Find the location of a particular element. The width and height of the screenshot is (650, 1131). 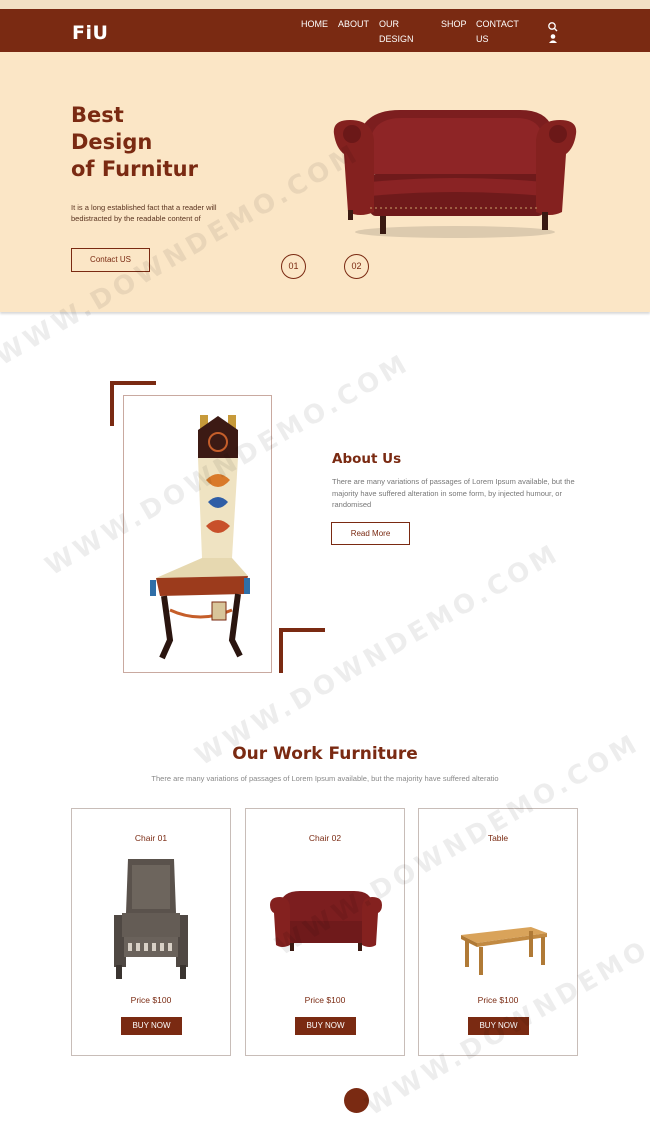

product-name: Chair 02 is located at coordinates (325, 838).